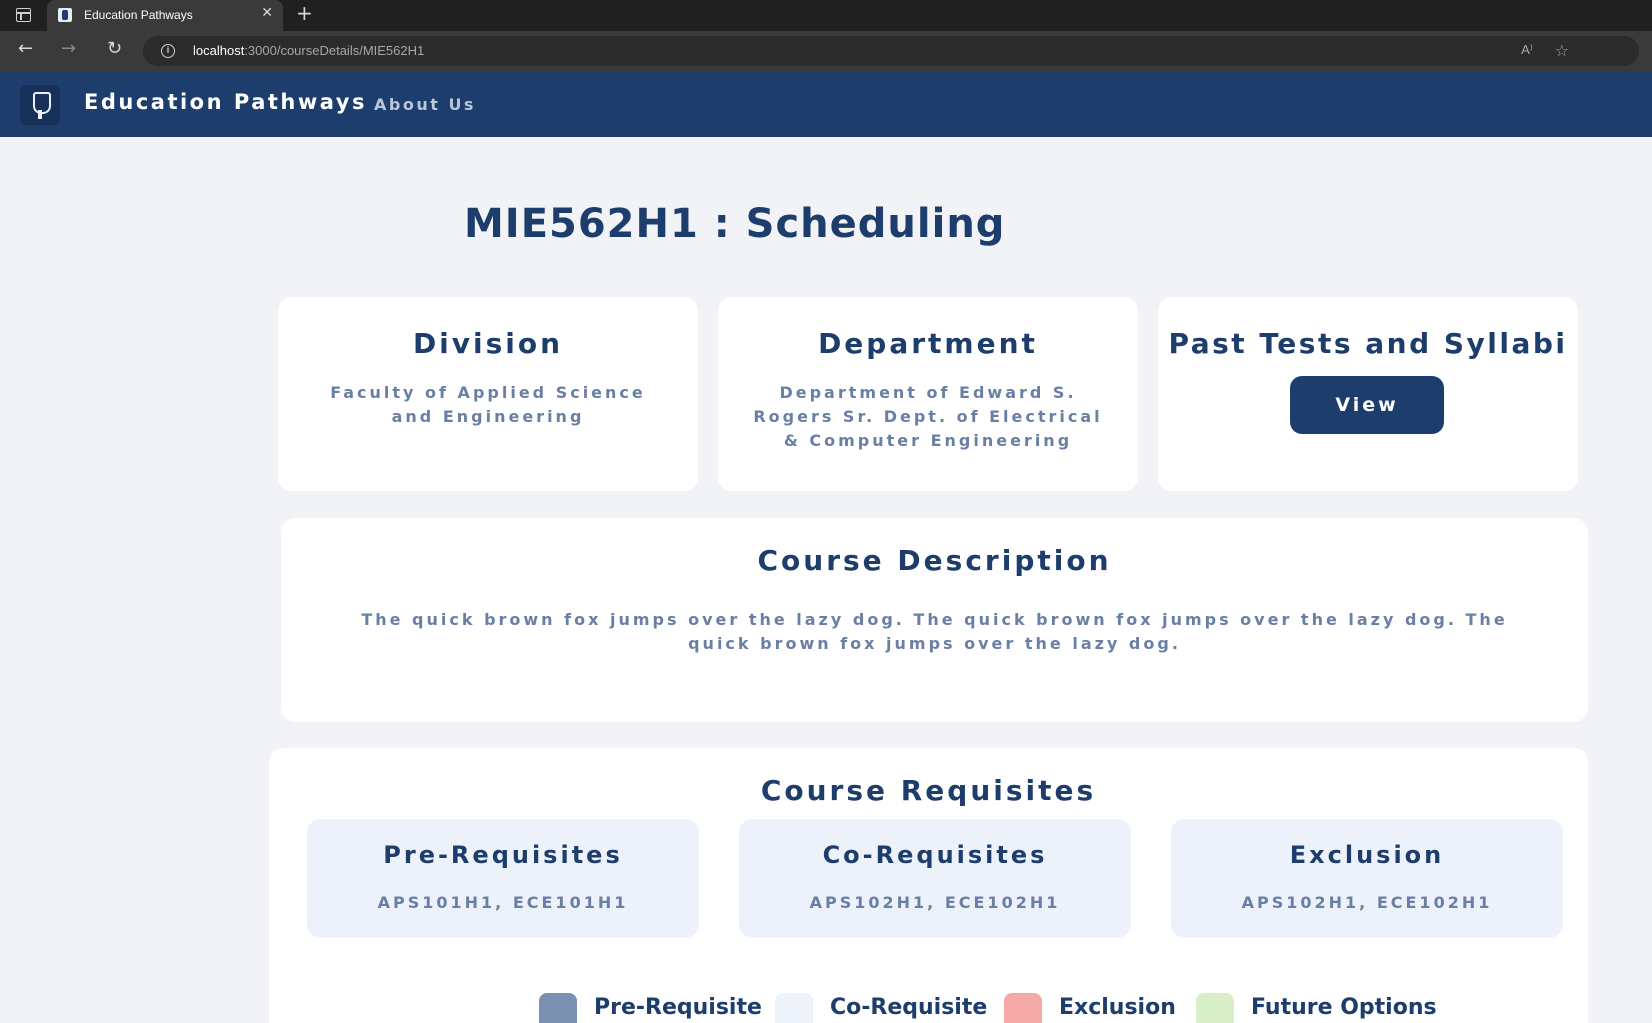 The height and width of the screenshot is (1023, 1652). I want to click on university-logo-icon, so click(40, 105).